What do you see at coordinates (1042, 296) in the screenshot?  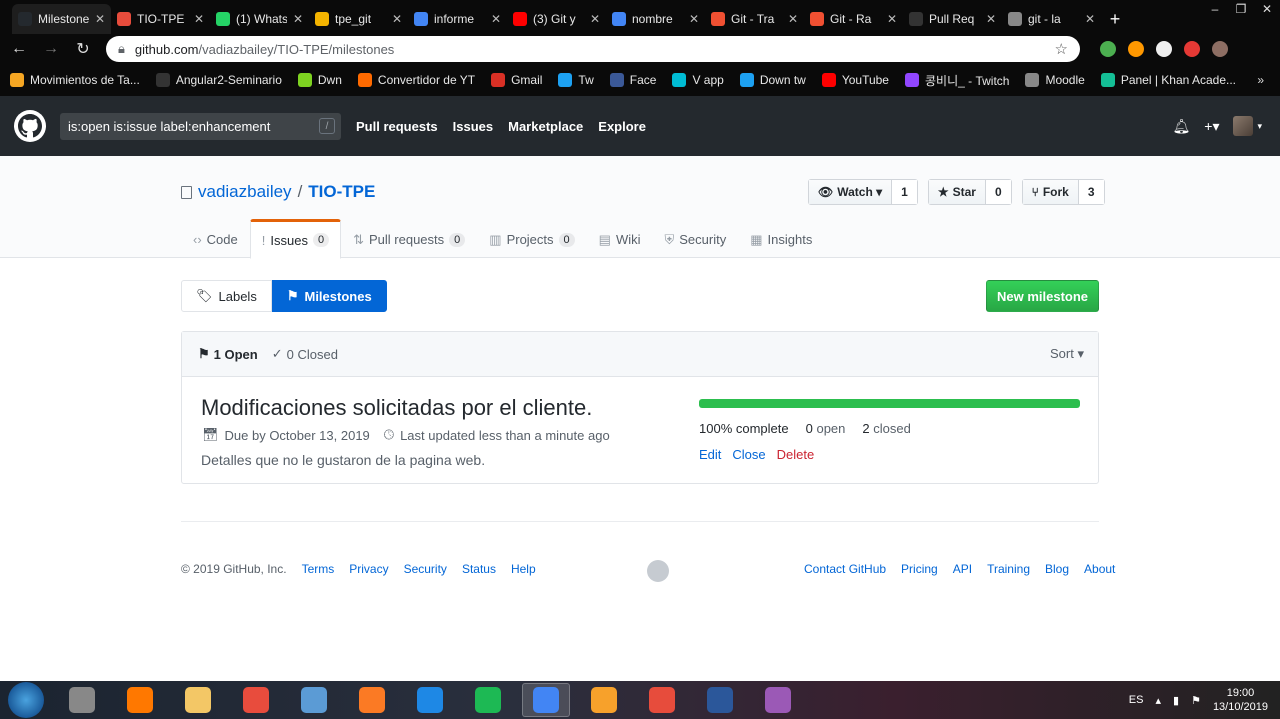 I see `new-milestone-button: New milestone` at bounding box center [1042, 296].